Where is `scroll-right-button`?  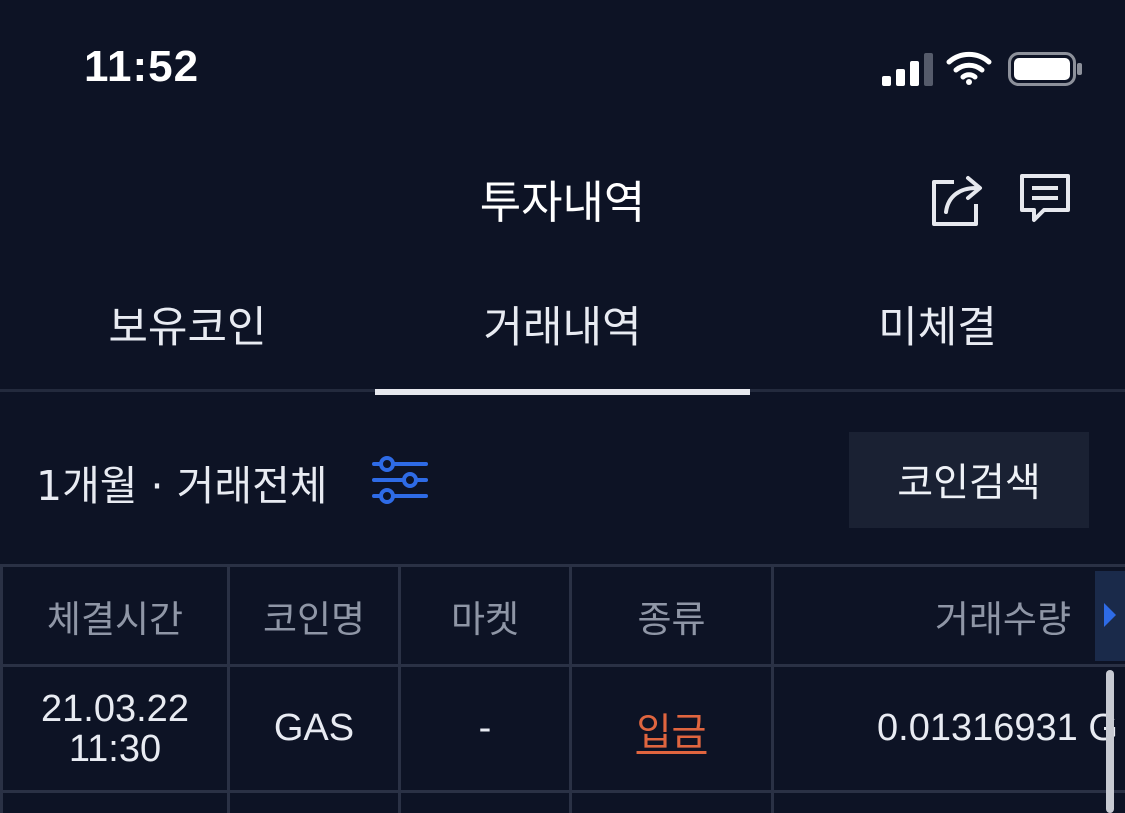
scroll-right-button is located at coordinates (1110, 616).